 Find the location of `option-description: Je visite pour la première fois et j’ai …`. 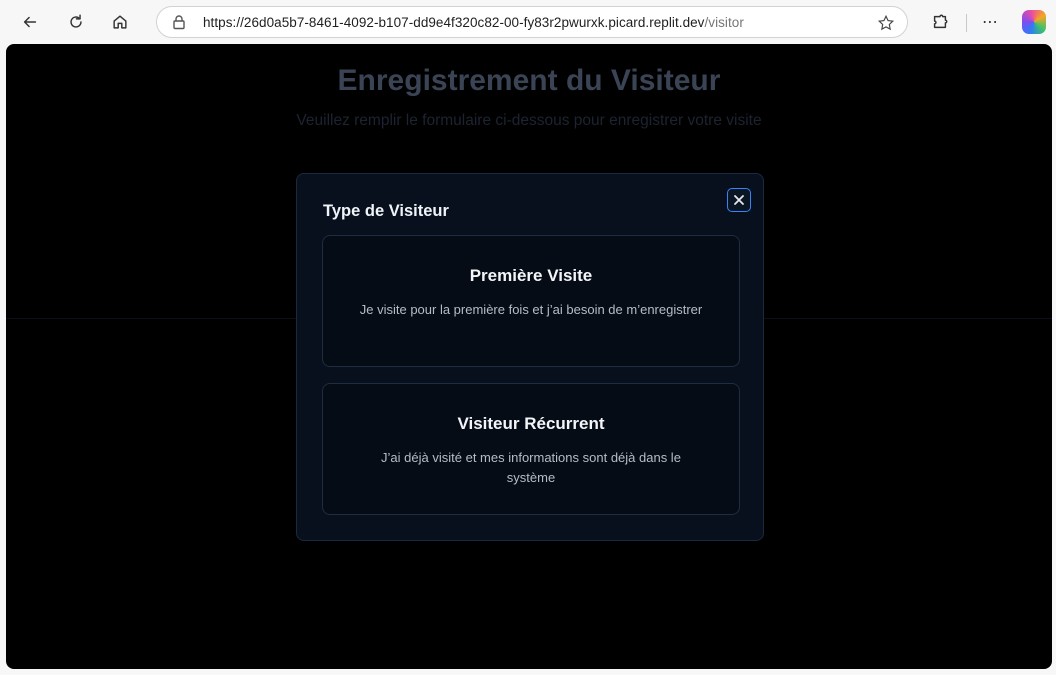

option-description: Je visite pour la première fois et j’ai … is located at coordinates (531, 309).